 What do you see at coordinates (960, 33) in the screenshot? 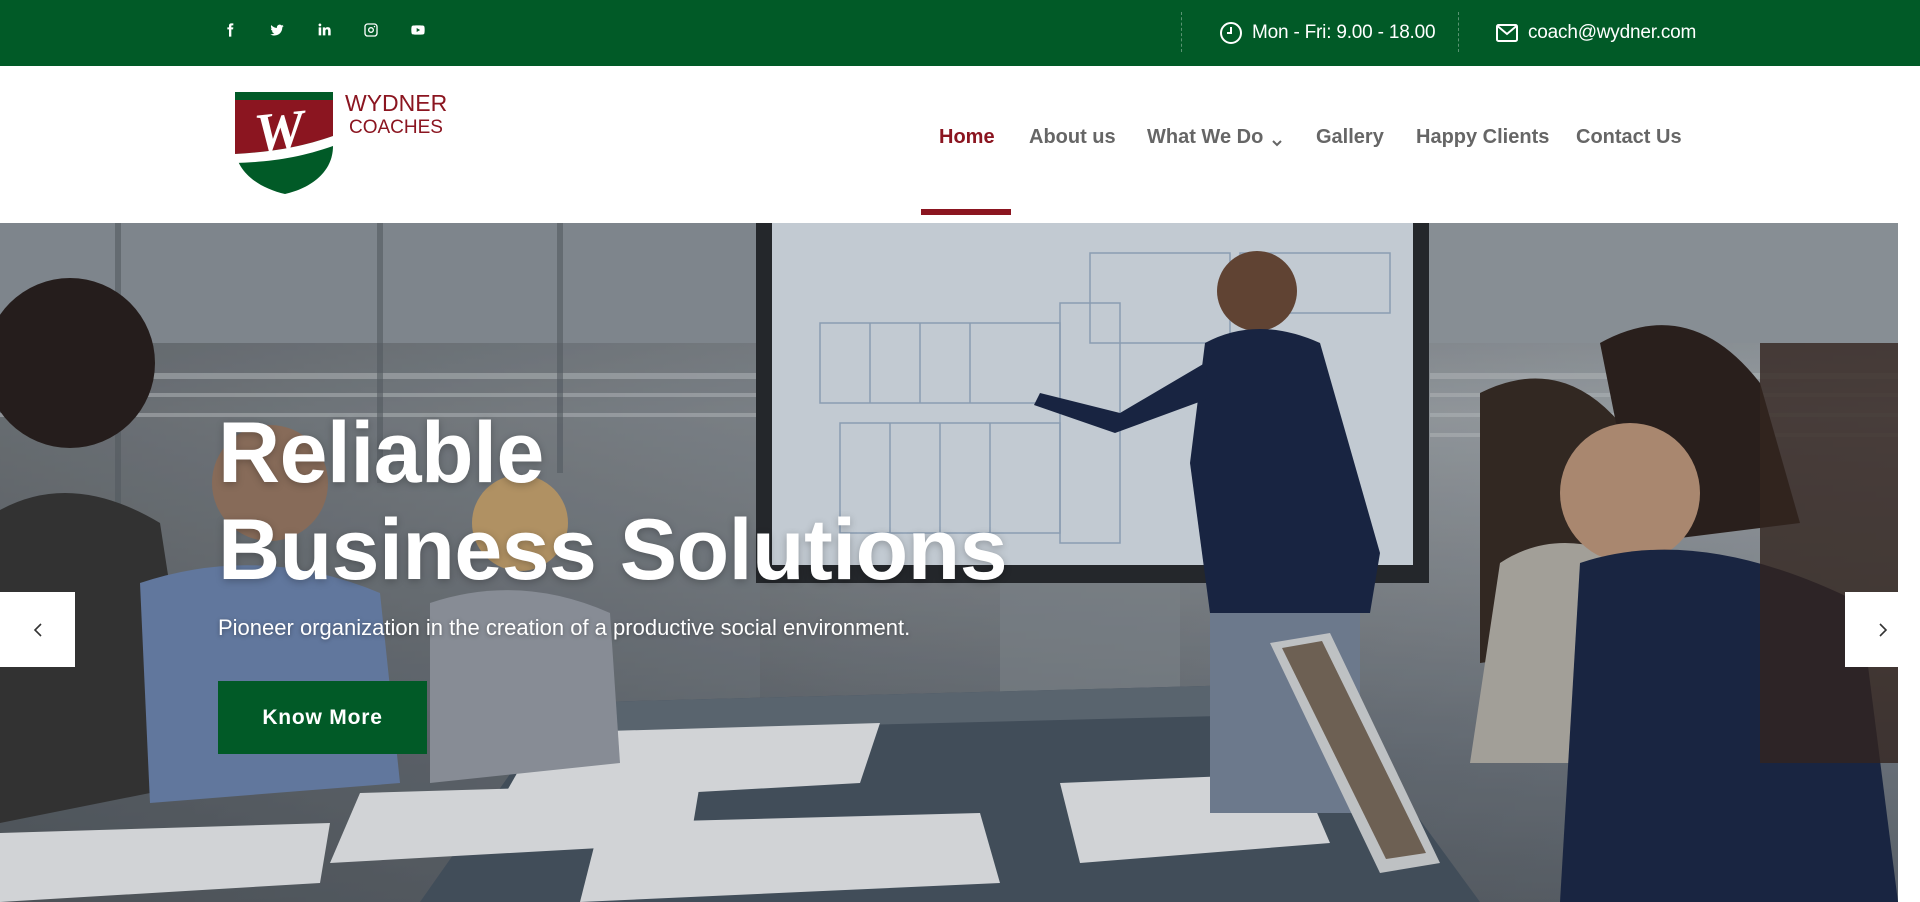
I see `top-bar: Mon - Fri: 9.00 - 18.00 coach@wydner.com` at bounding box center [960, 33].